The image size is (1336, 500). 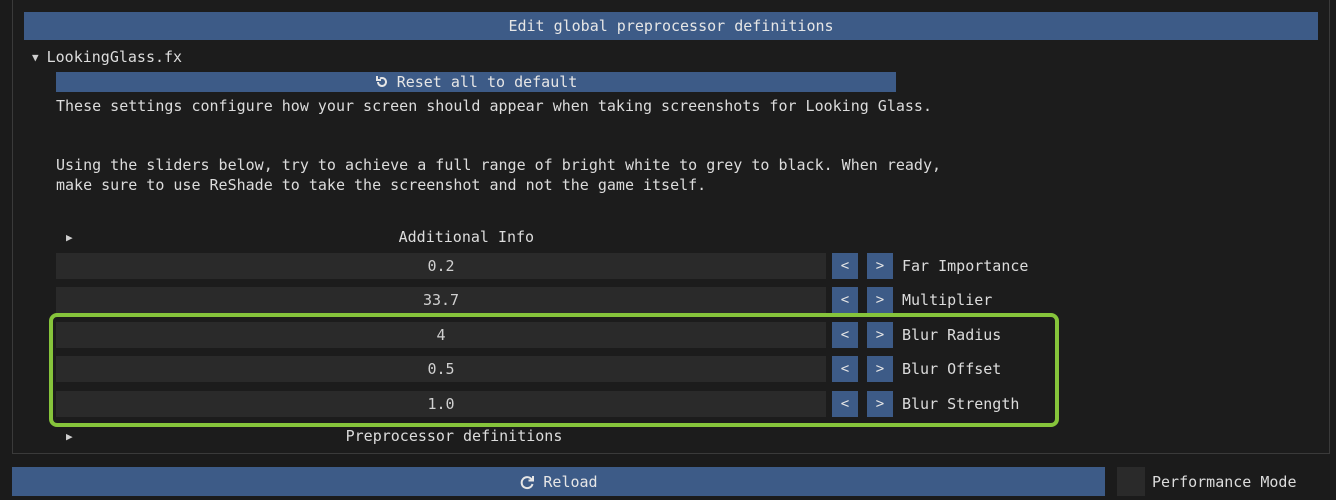 What do you see at coordinates (880, 335) in the screenshot?
I see `blur-radius-increase-button: >` at bounding box center [880, 335].